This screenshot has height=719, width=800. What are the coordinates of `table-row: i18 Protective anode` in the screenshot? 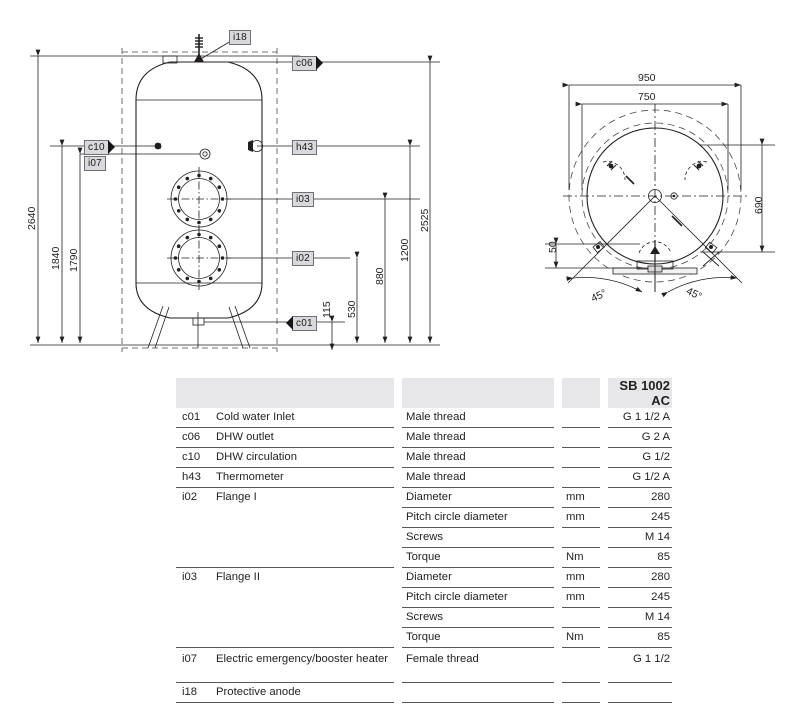 It's located at (424, 692).